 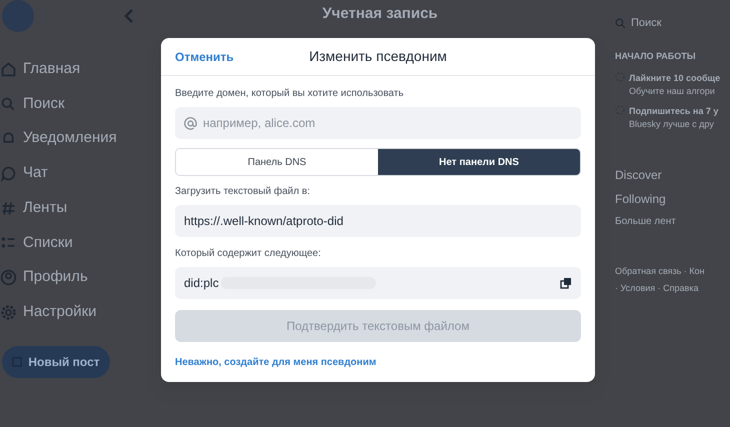 What do you see at coordinates (672, 91) in the screenshot?
I see `task-subtitle: Обучите наш алгори` at bounding box center [672, 91].